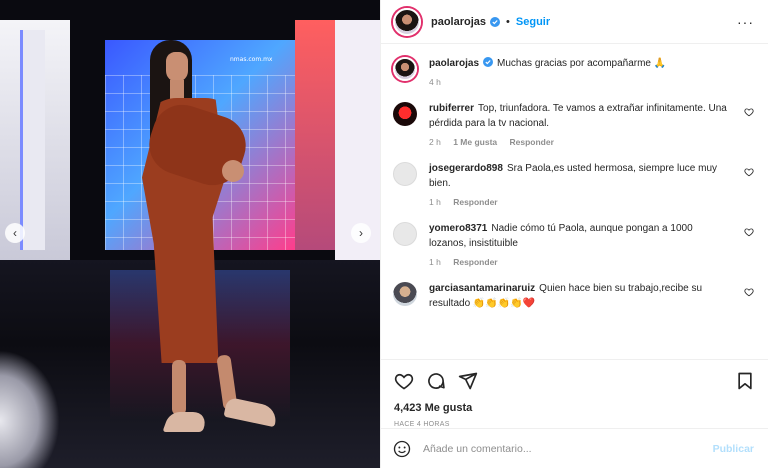 The height and width of the screenshot is (468, 768). What do you see at coordinates (251, 59) in the screenshot?
I see `studio-screen-text: nmas.com.mx` at bounding box center [251, 59].